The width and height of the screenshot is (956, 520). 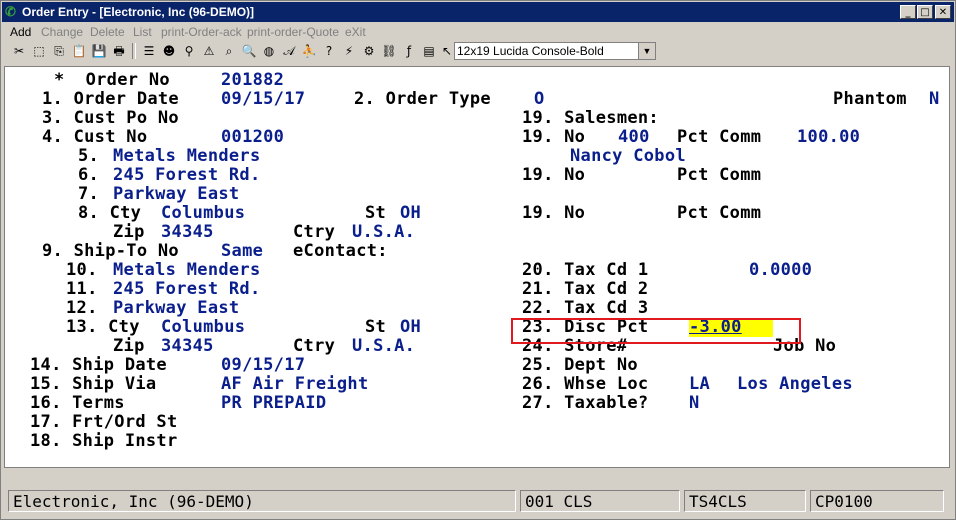 What do you see at coordinates (530, 51) in the screenshot?
I see `font-select-value: 12x19 Lucida Console-Bold` at bounding box center [530, 51].